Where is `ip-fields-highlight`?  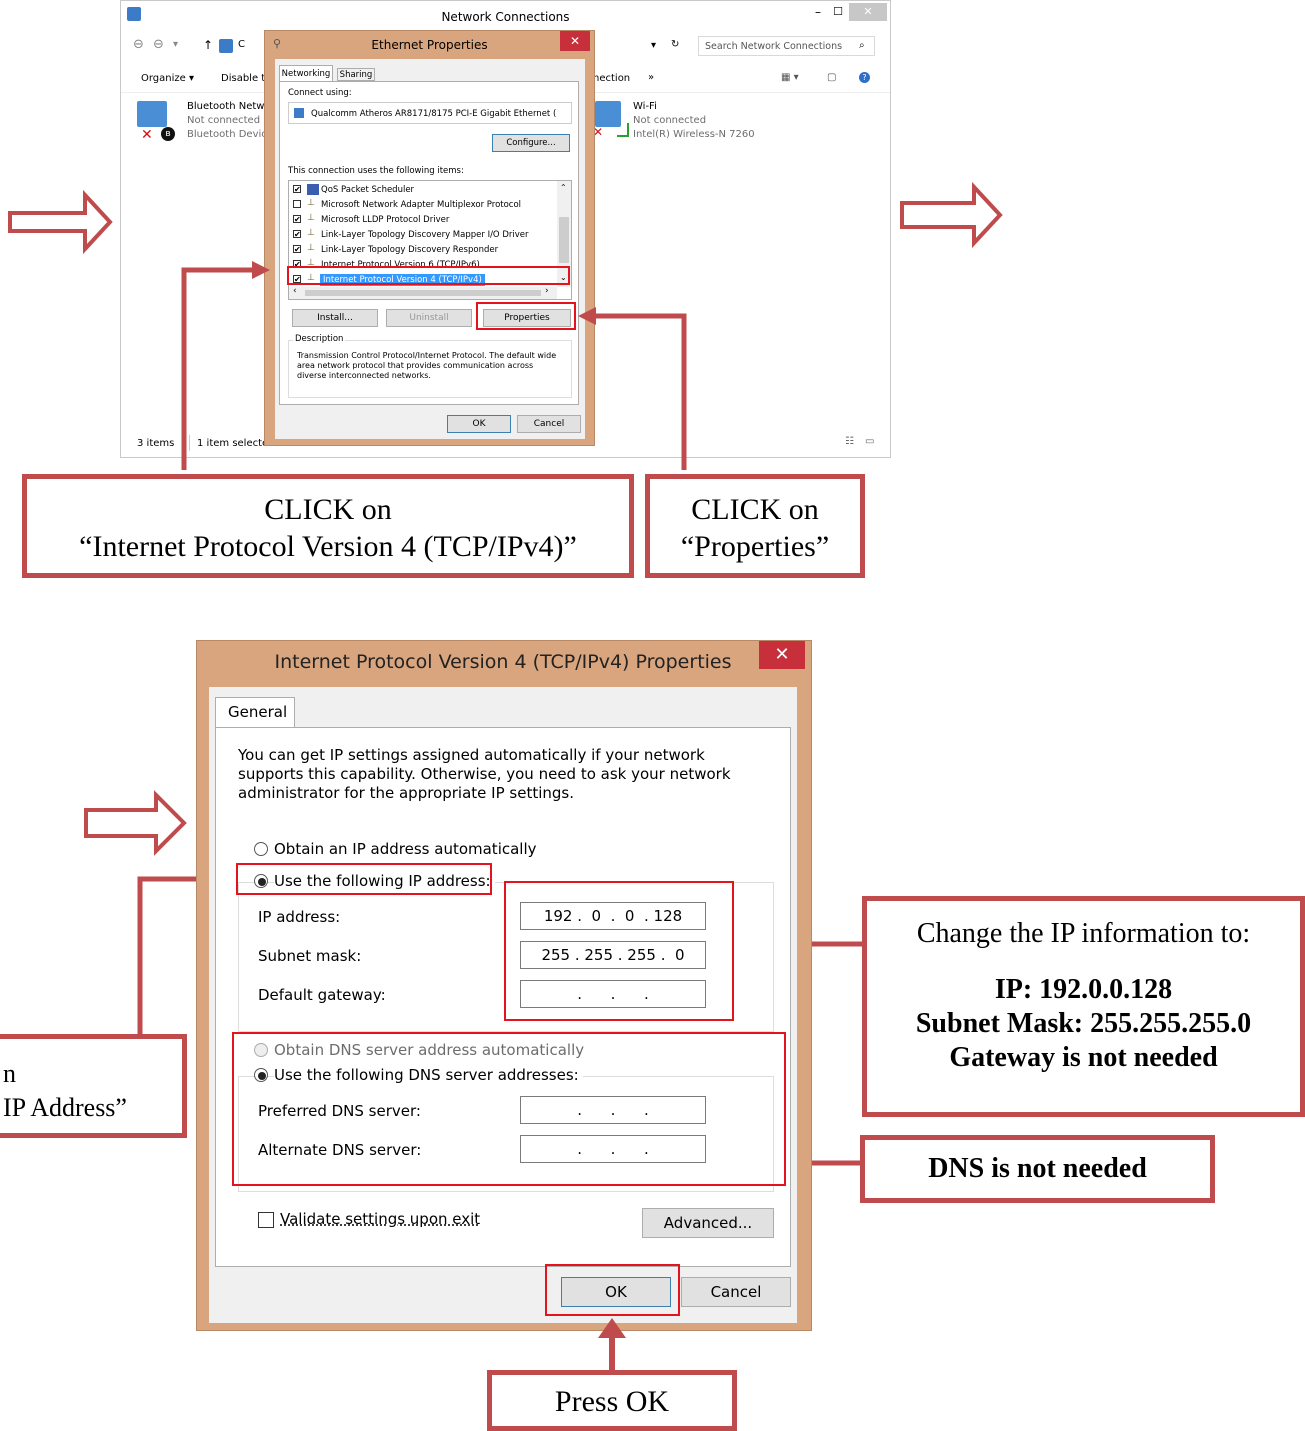
ip-fields-highlight is located at coordinates (619, 951).